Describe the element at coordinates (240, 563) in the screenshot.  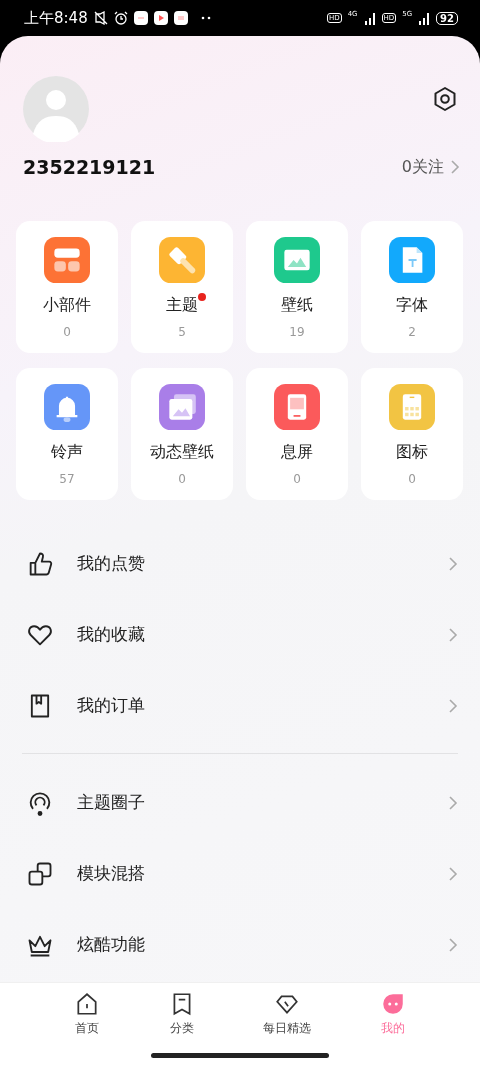
I see `menu-item: 我的点赞` at that location.